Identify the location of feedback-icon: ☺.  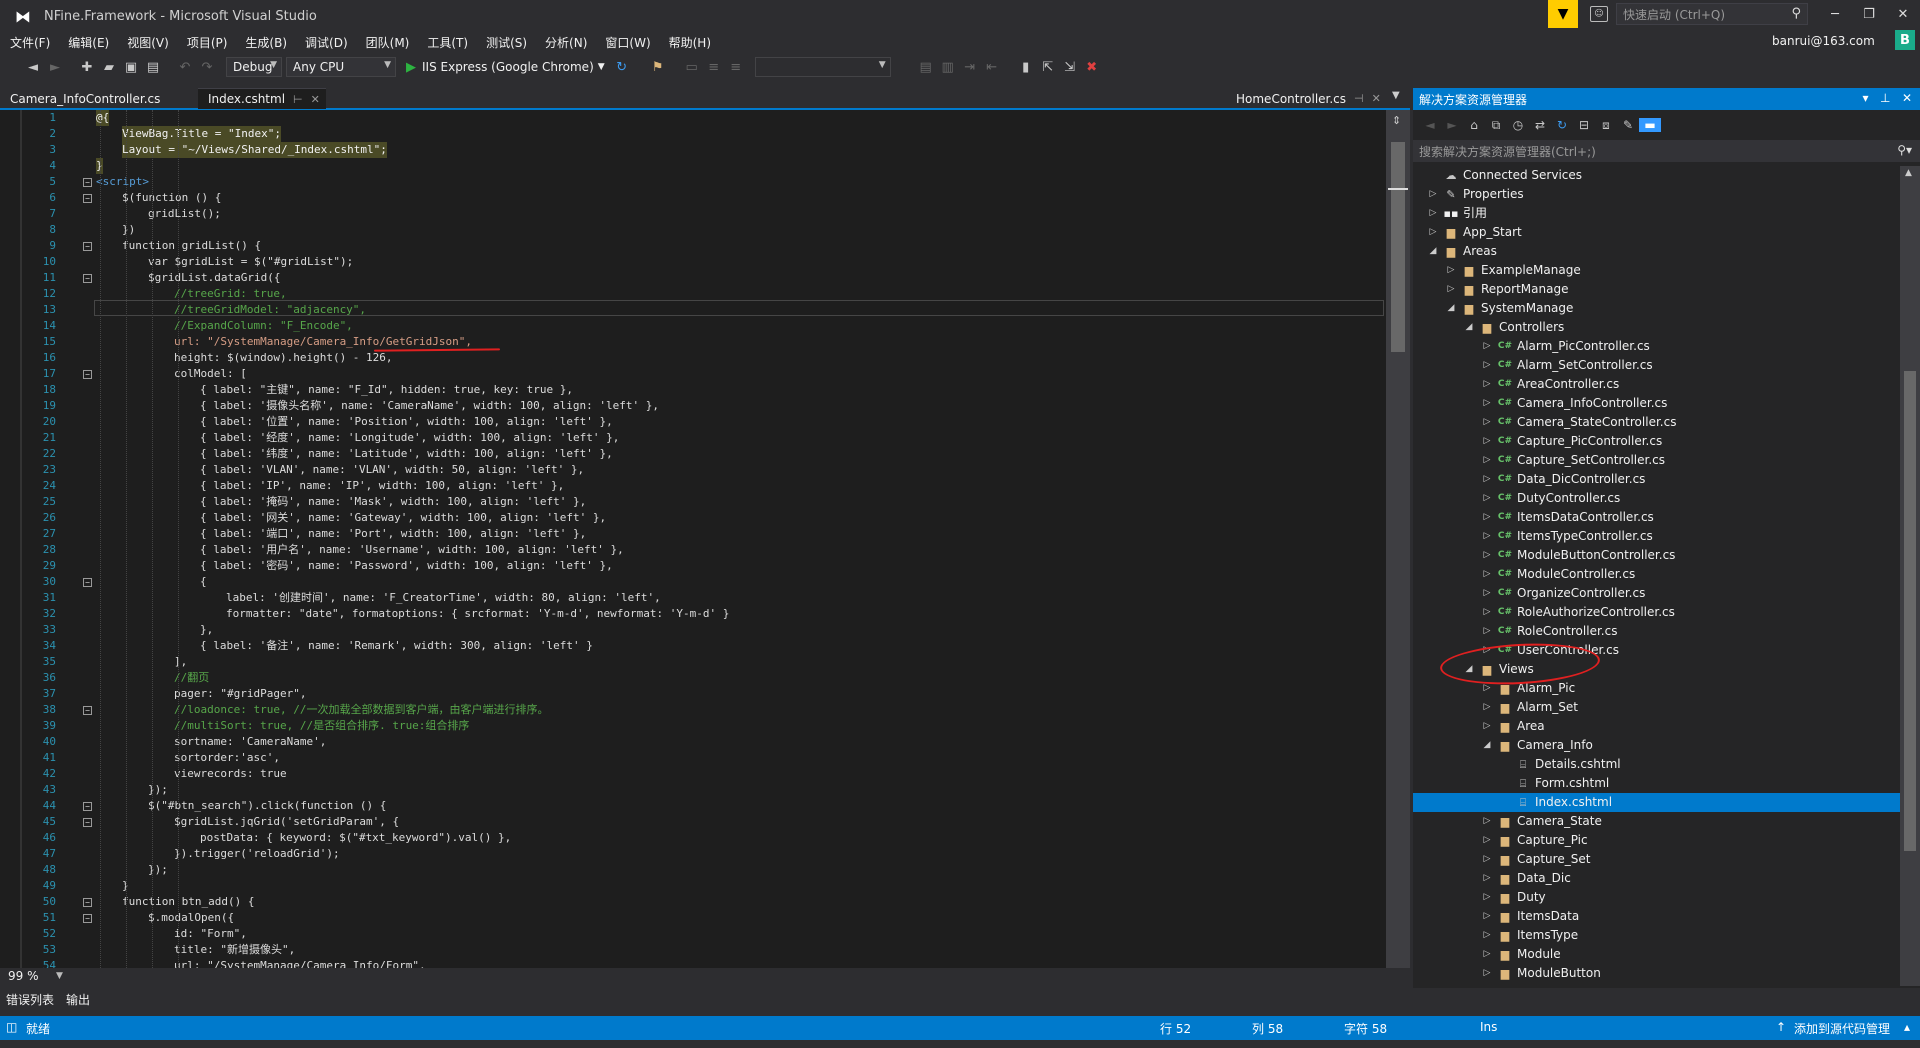
(1599, 14).